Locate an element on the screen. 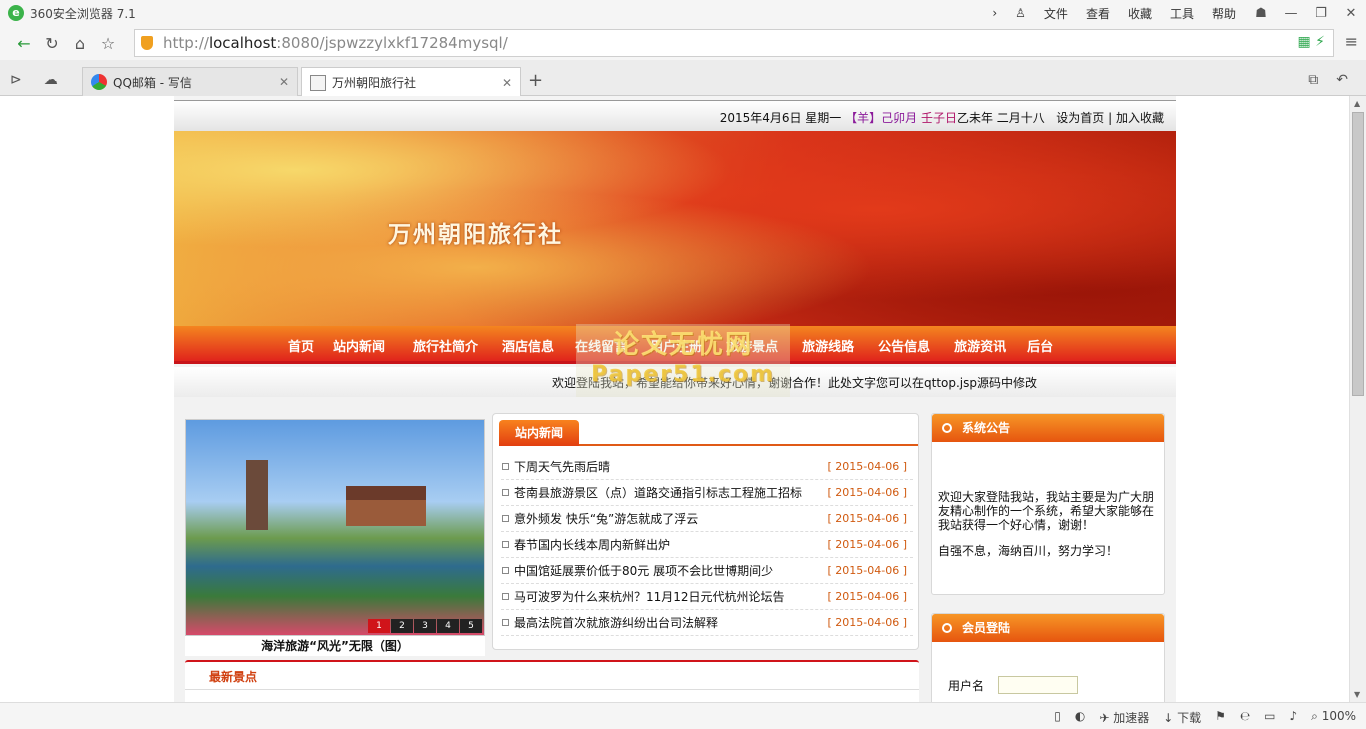  news-title: 苍南县旅游景区（点）道路交通指引标志工程施工招标 is located at coordinates (658, 492).